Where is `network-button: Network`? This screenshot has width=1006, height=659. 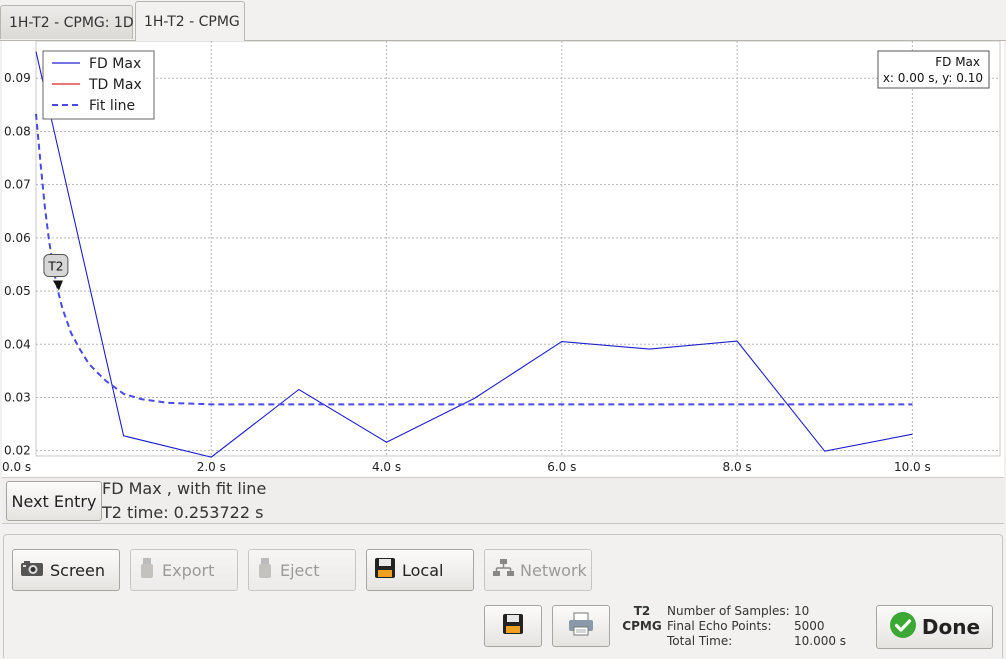 network-button: Network is located at coordinates (538, 570).